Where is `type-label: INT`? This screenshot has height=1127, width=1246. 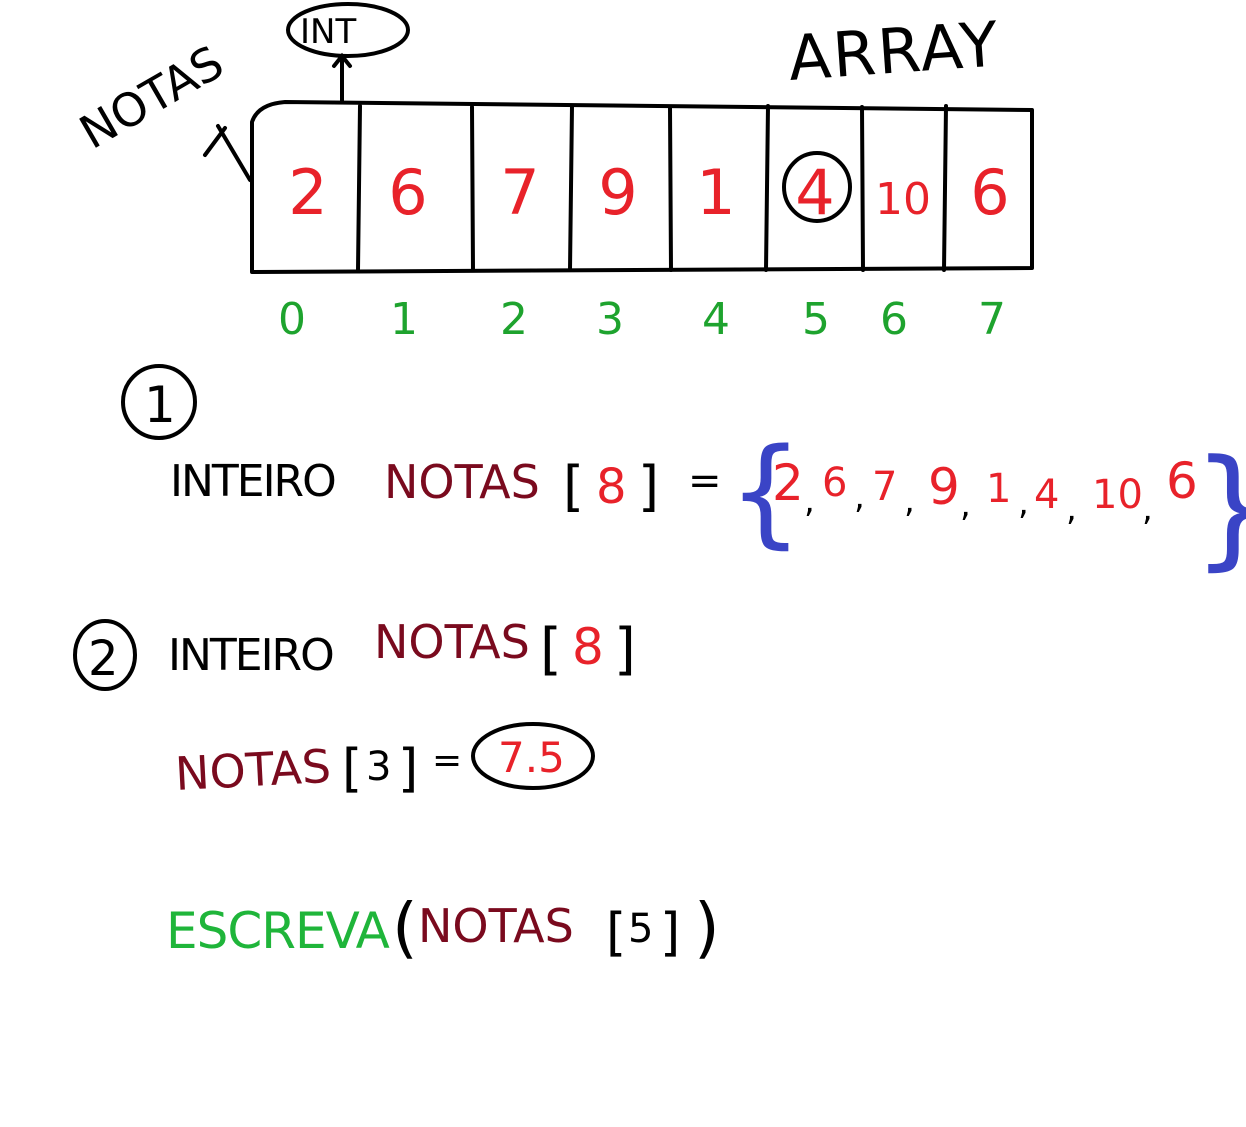 type-label: INT is located at coordinates (328, 32).